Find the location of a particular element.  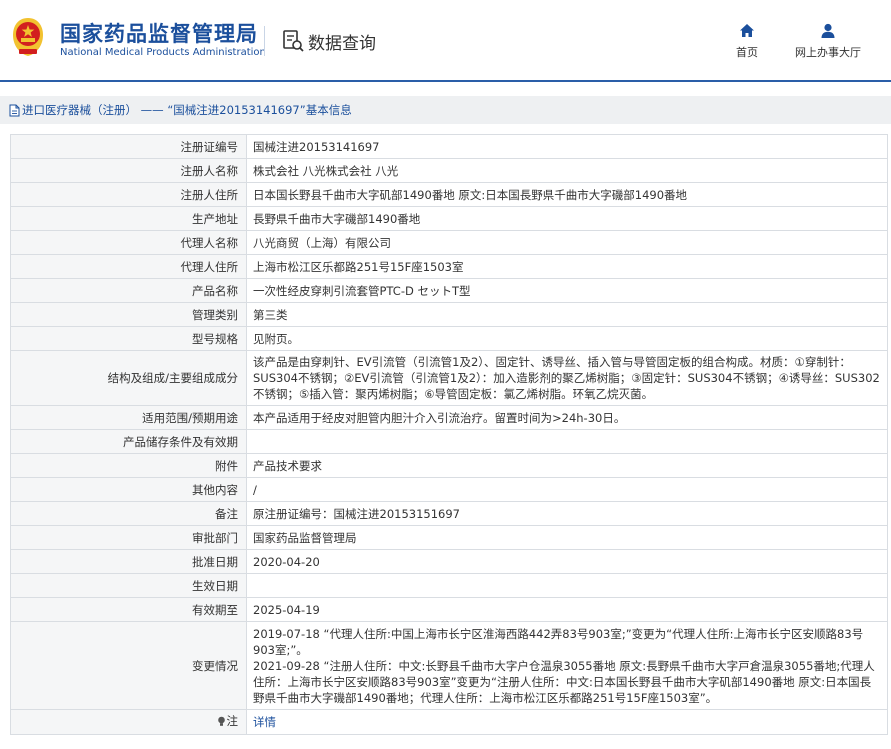

field-value: 国家药品监督管理局 is located at coordinates (567, 537).